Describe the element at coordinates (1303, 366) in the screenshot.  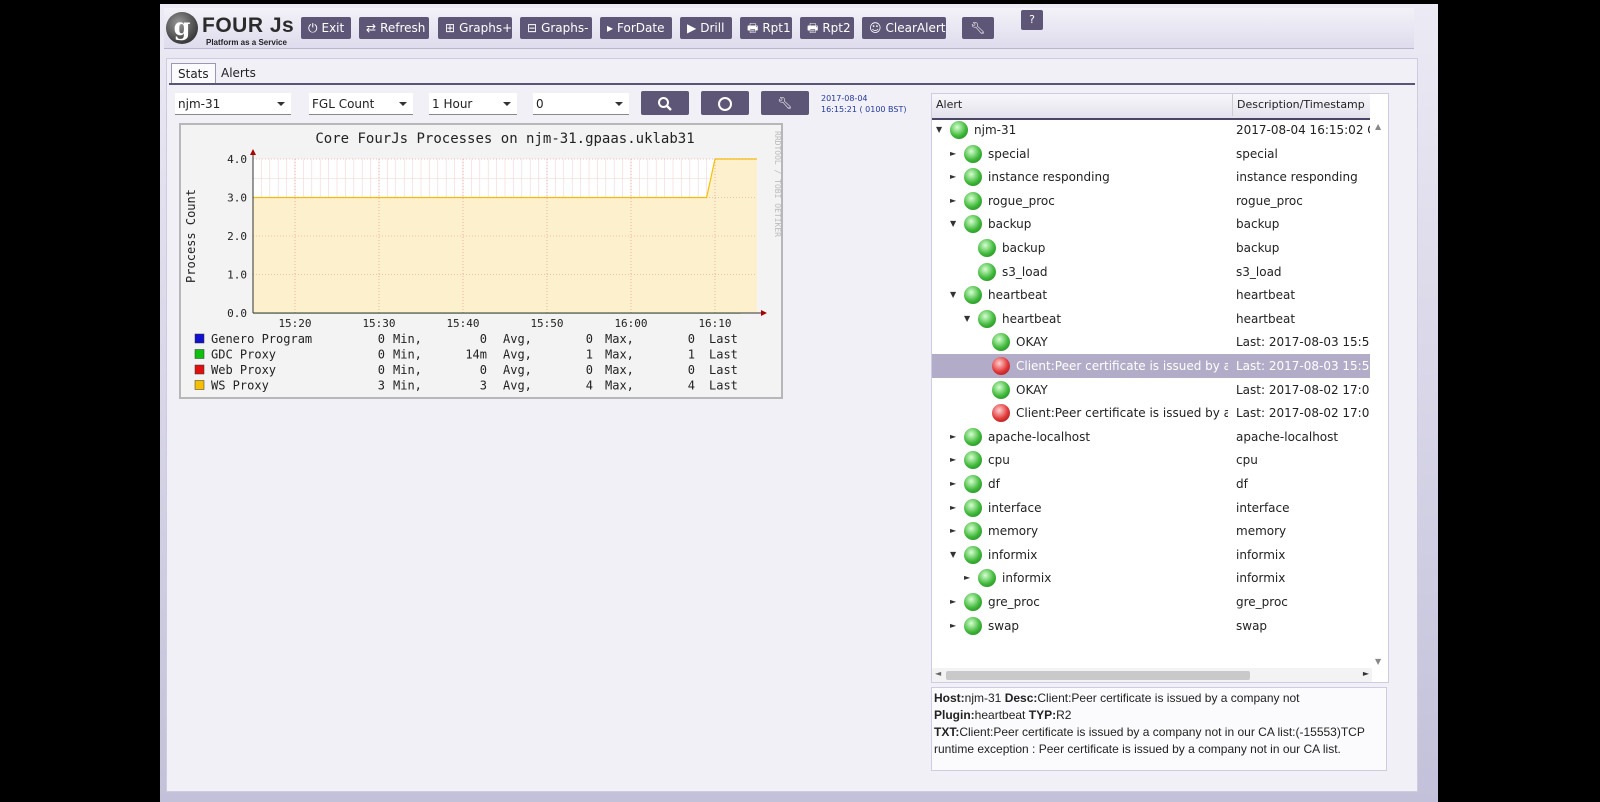
I see `tree-row-description: Last: 2017-08-03 15:50:55` at that location.